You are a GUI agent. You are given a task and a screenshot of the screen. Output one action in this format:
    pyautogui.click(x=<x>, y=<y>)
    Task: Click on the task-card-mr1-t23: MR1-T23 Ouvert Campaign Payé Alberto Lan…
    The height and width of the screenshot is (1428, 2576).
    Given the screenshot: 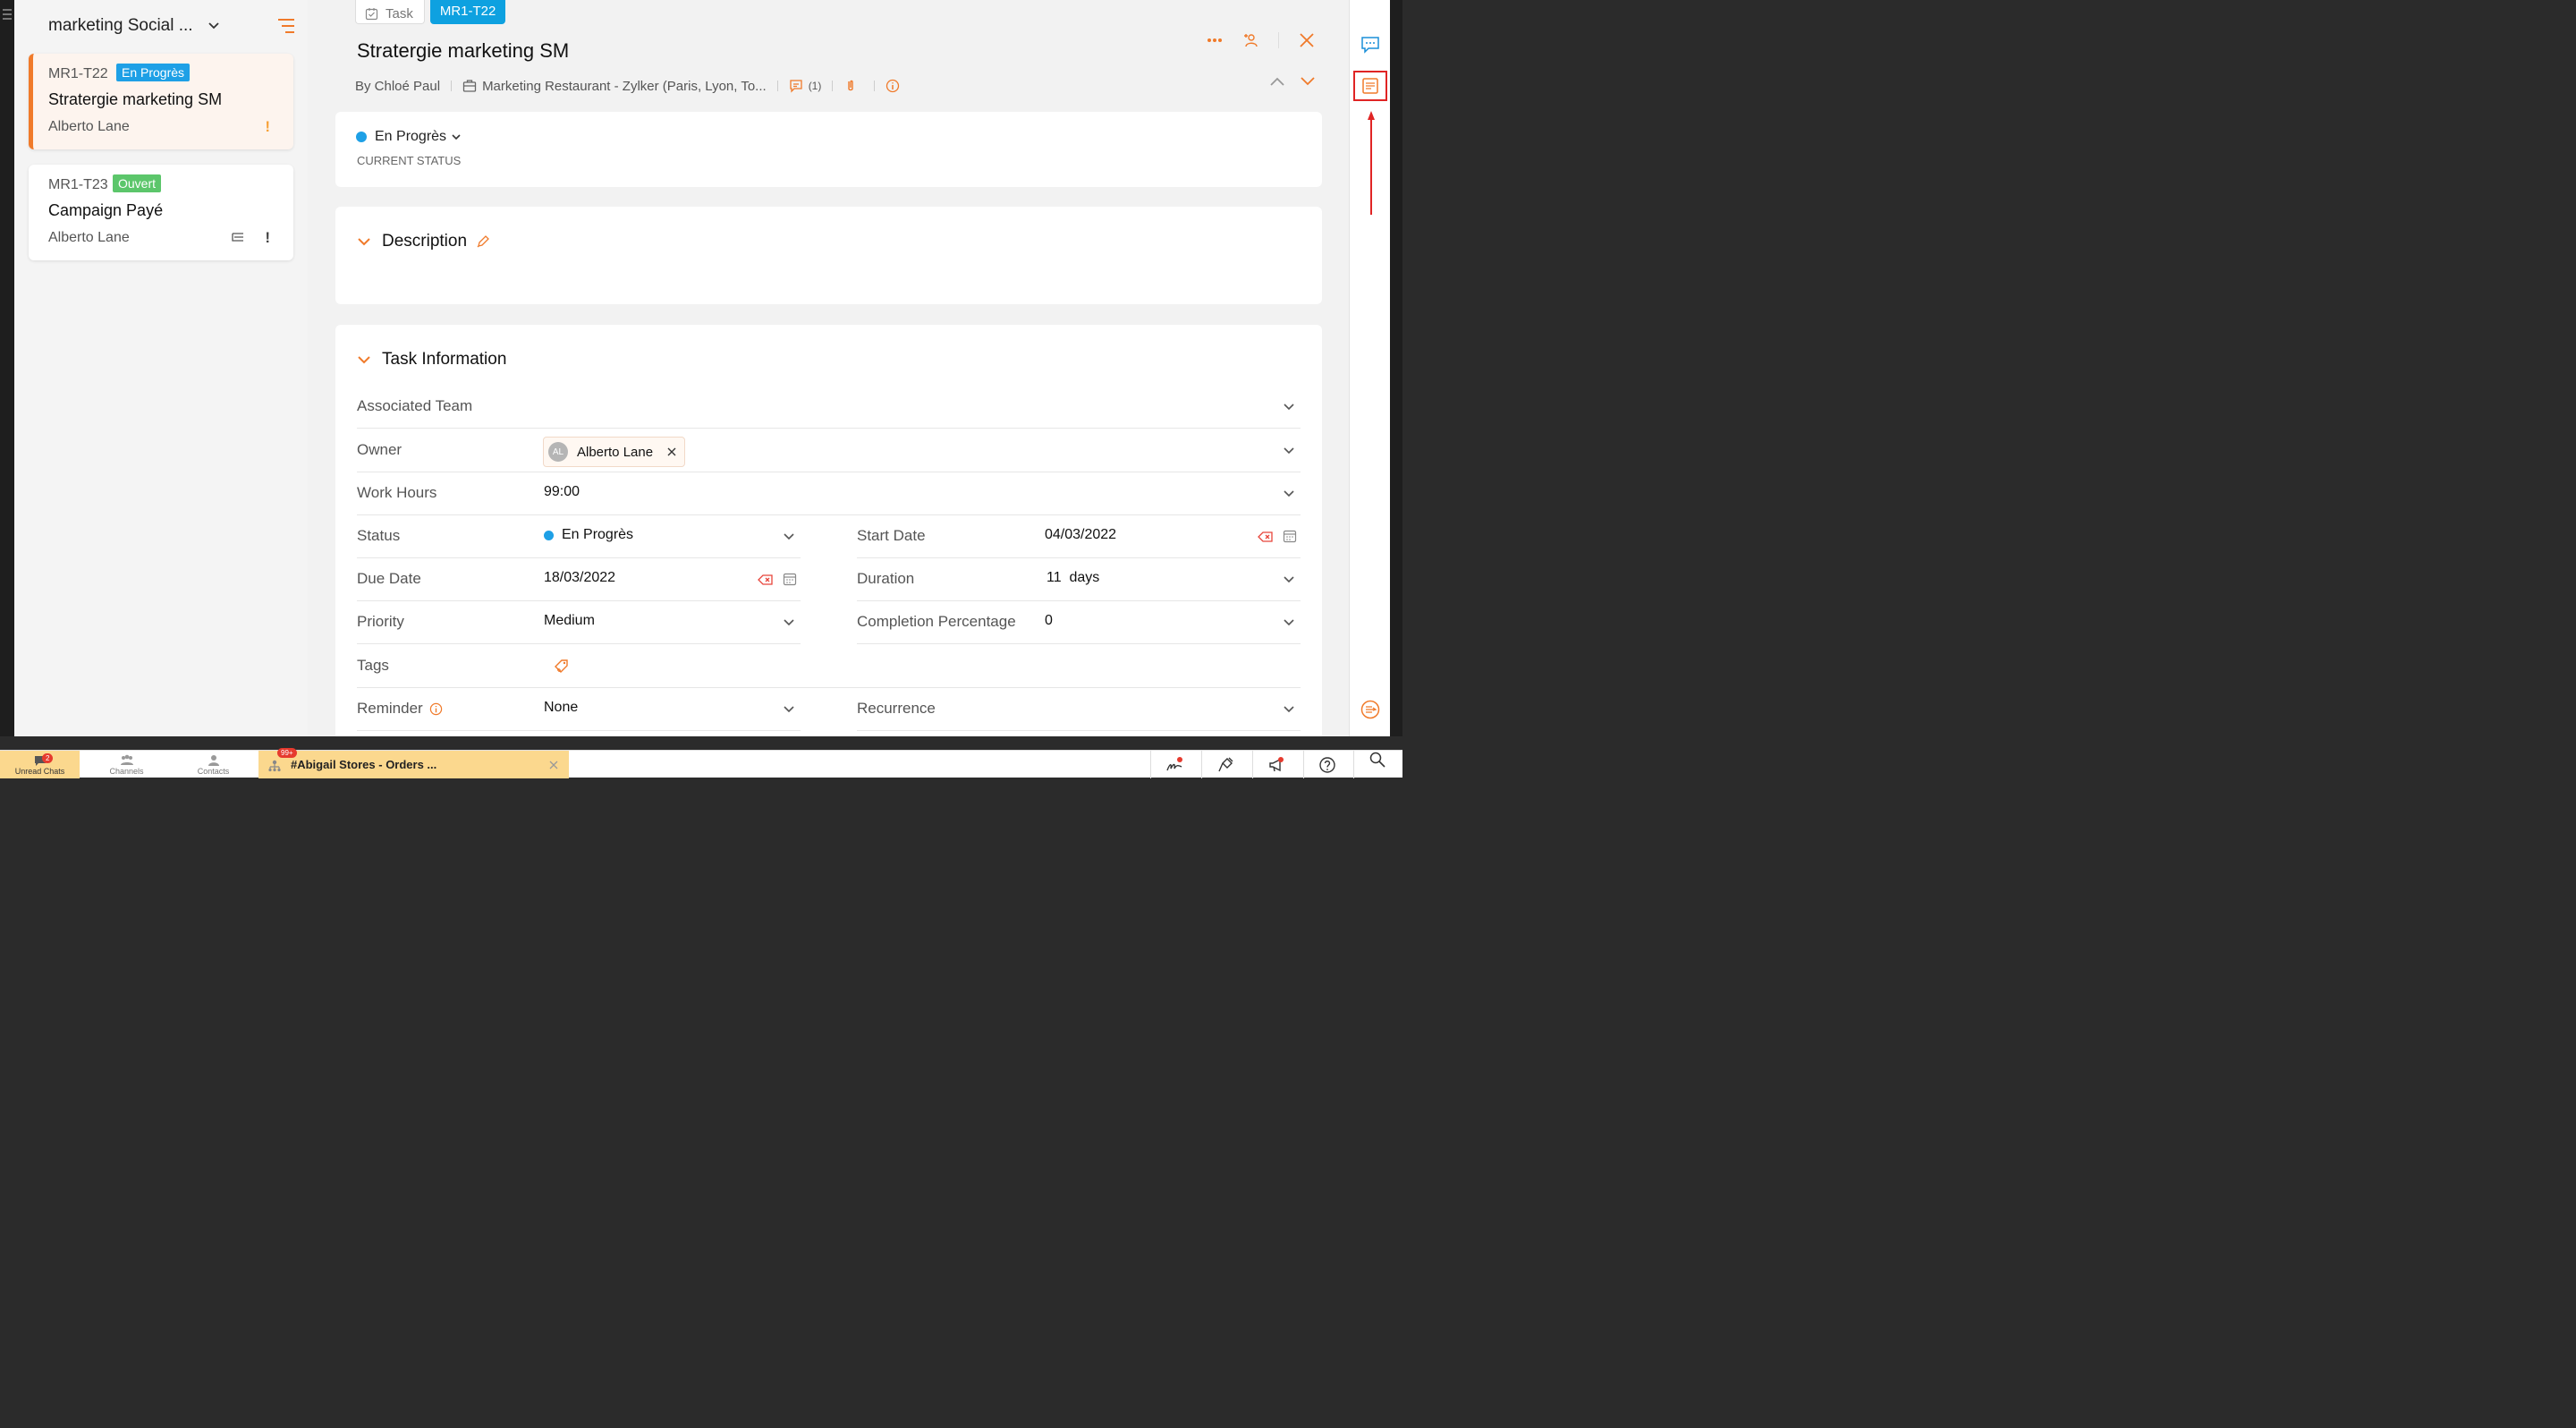 What is the action you would take?
    pyautogui.click(x=161, y=212)
    